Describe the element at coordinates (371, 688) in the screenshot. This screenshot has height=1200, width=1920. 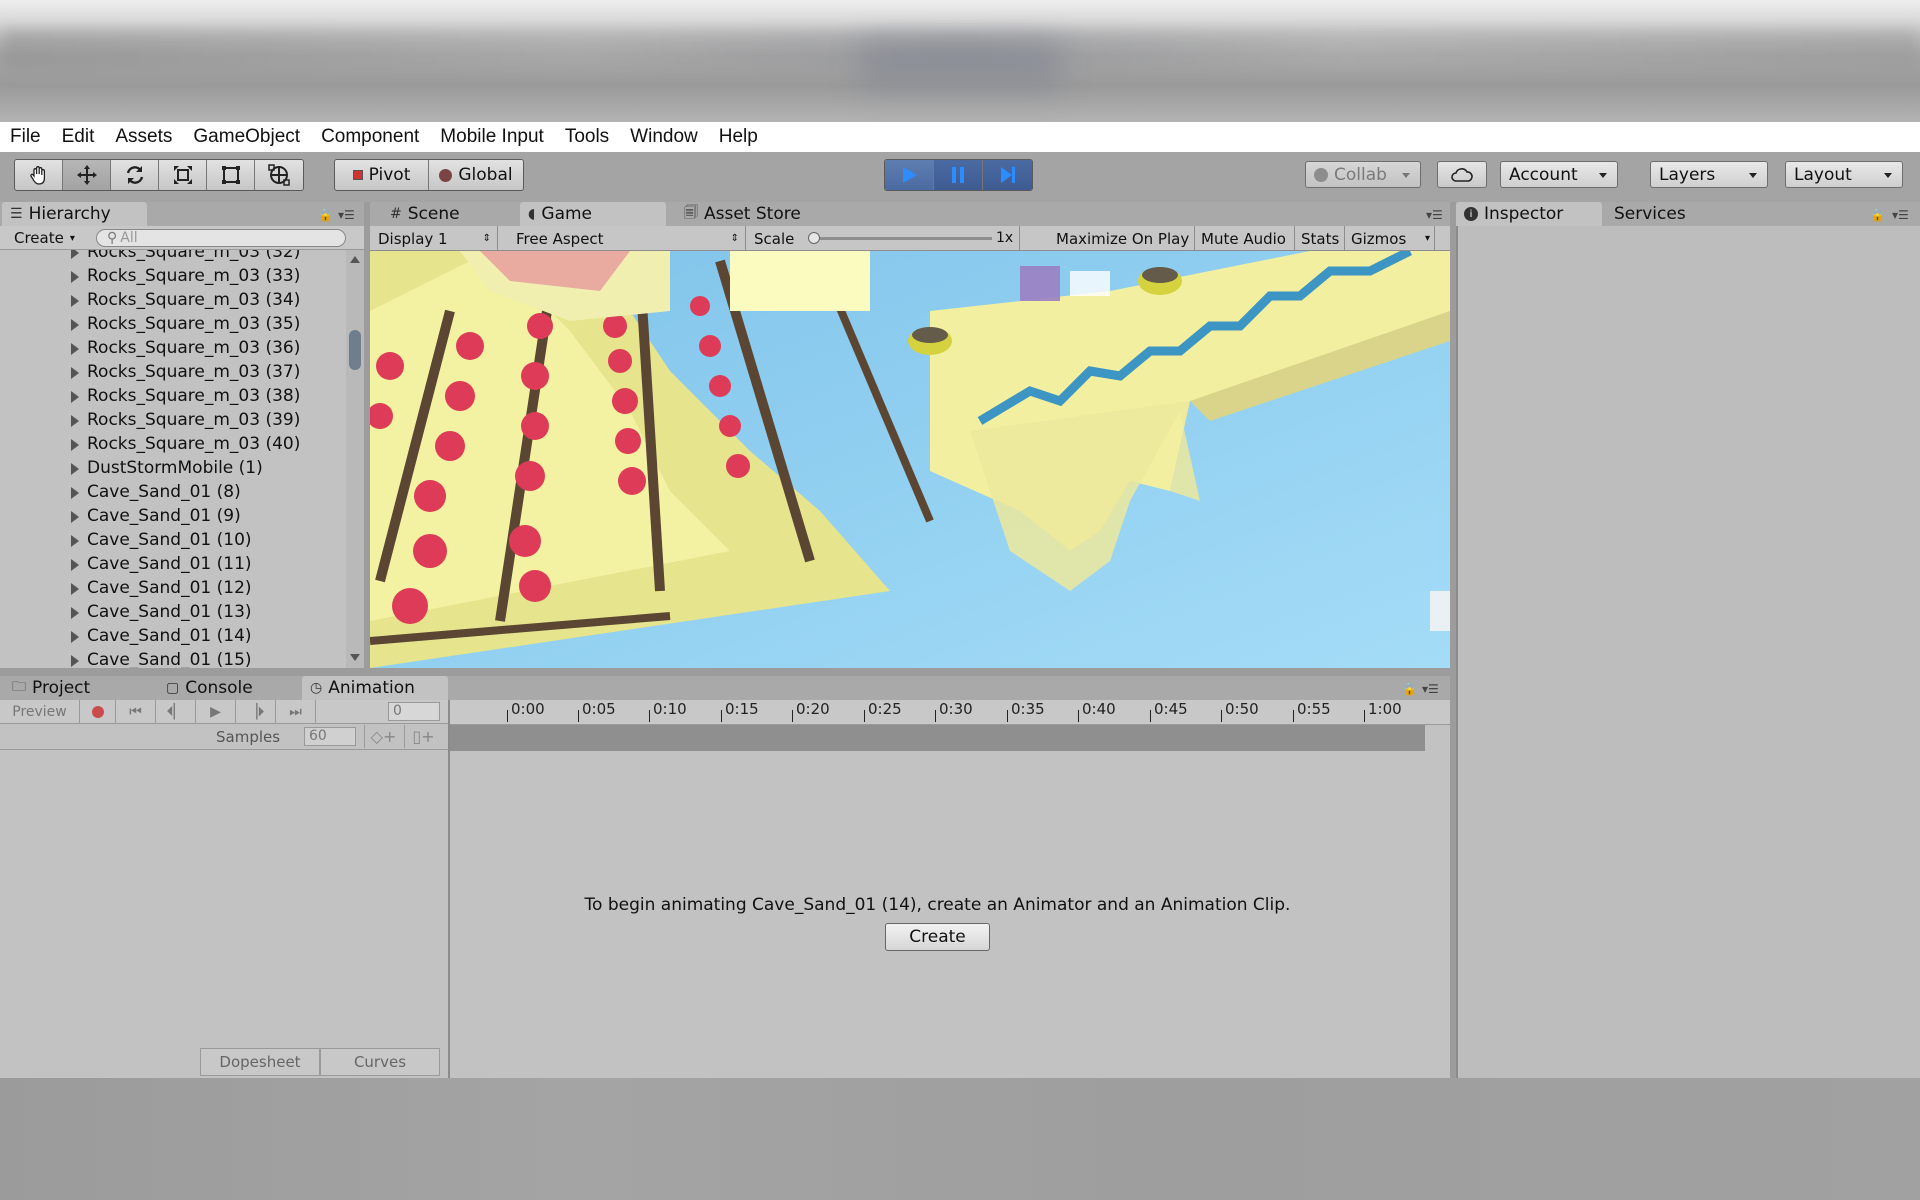
I see `tab-animation-label: Animation` at that location.